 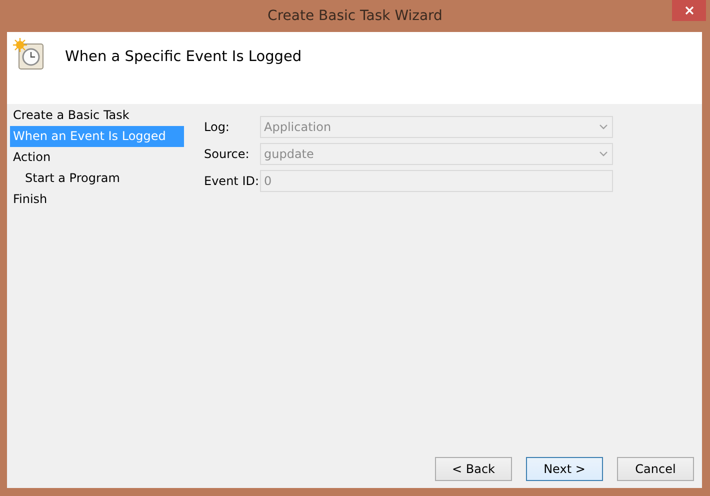 What do you see at coordinates (232, 181) in the screenshot?
I see `field-label: Event ID:` at bounding box center [232, 181].